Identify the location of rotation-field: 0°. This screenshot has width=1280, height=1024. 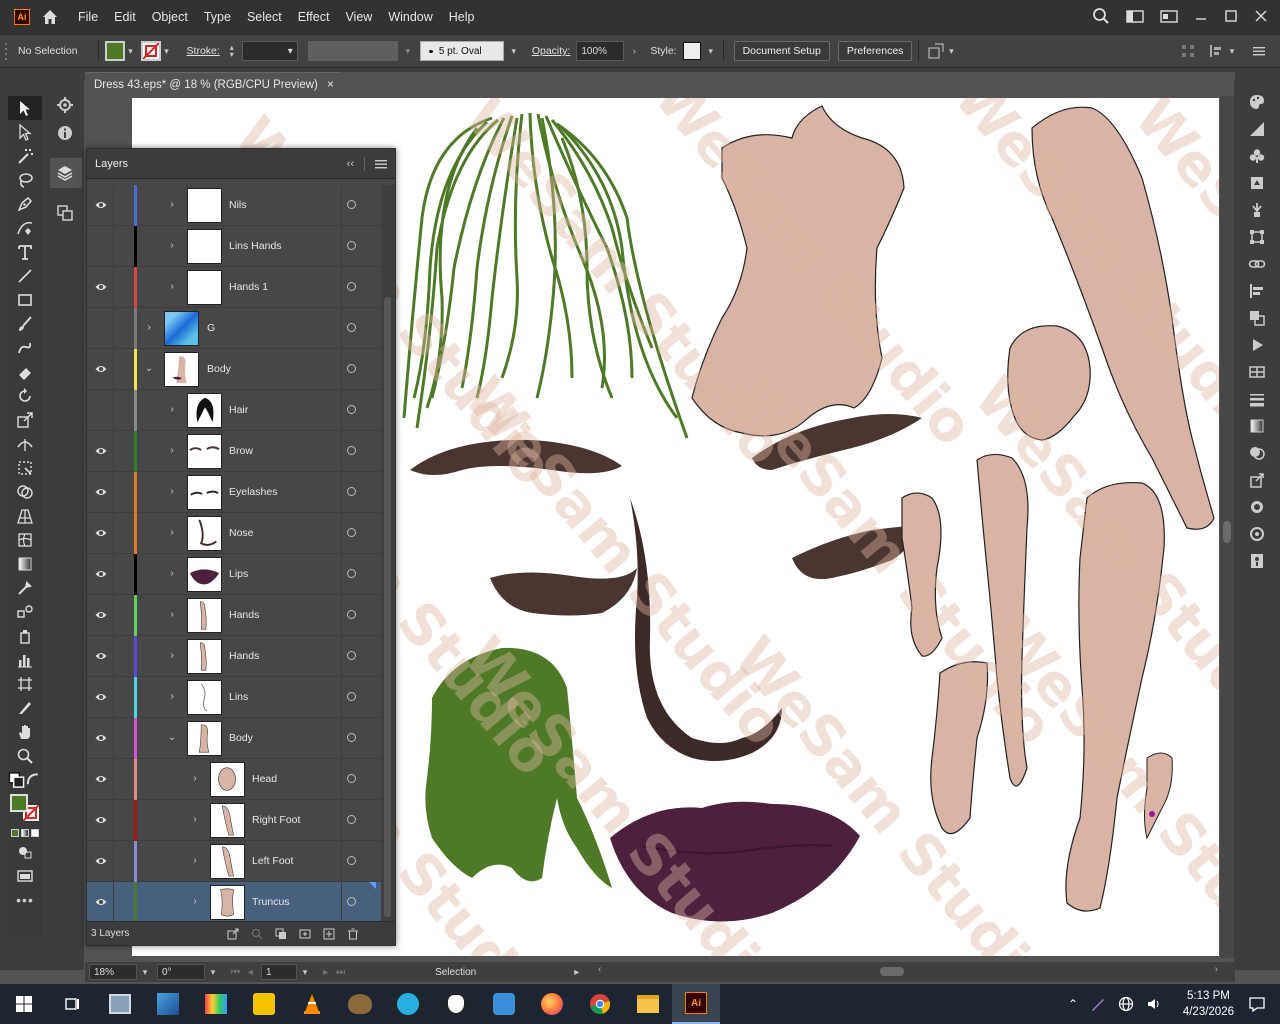
(181, 972).